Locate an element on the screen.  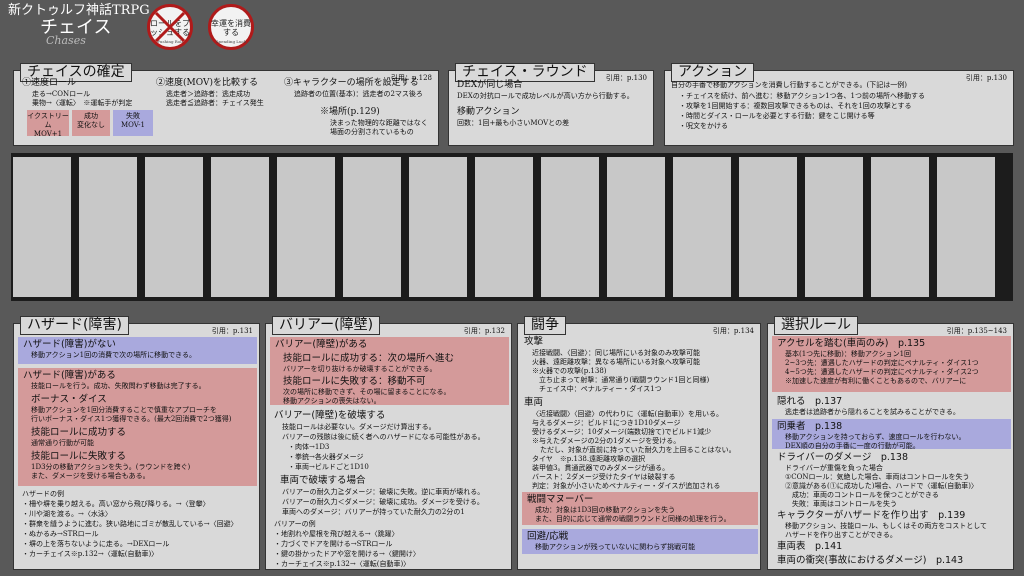
round-ref: 引用：p.130 is located at coordinates (626, 78).